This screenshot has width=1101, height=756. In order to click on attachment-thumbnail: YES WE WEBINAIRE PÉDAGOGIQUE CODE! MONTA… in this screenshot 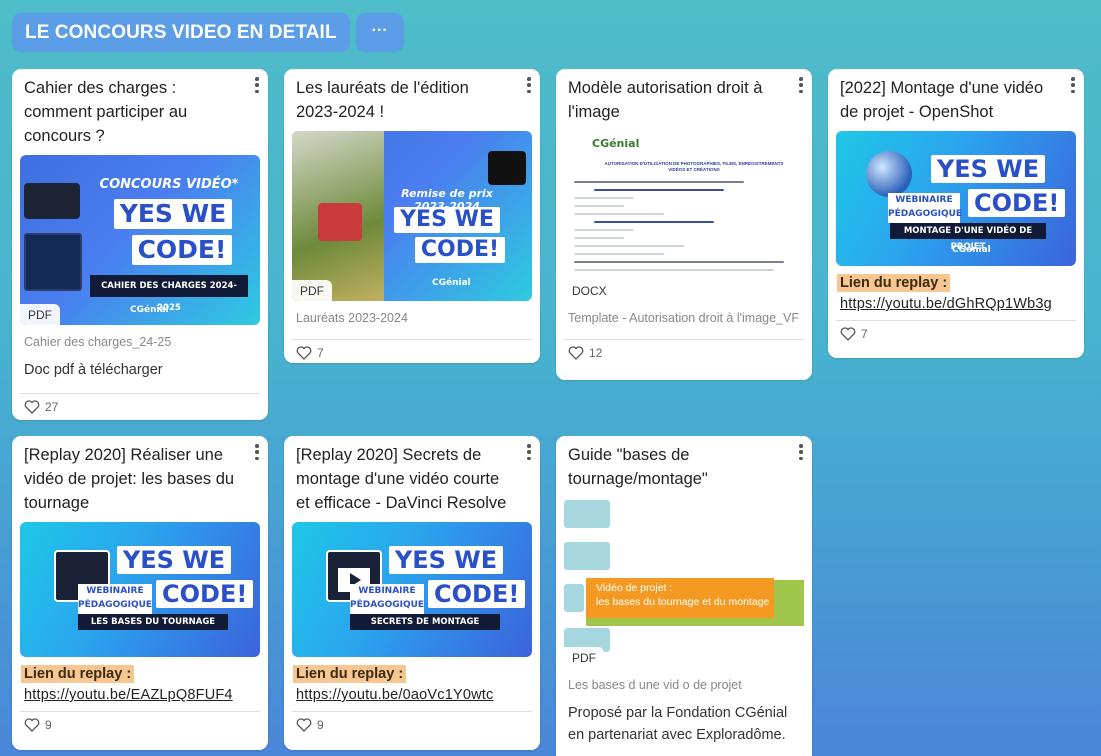, I will do `click(956, 198)`.